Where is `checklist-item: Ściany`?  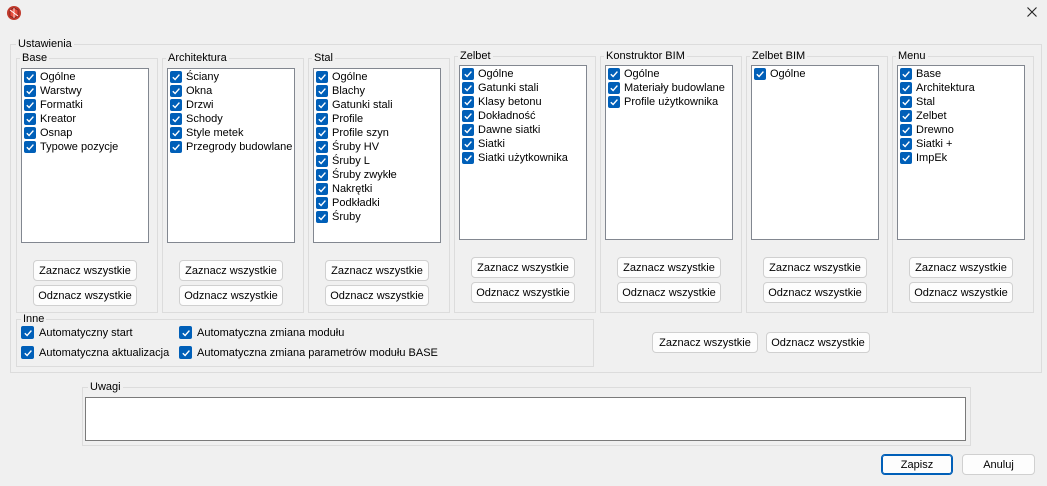
checklist-item: Ściany is located at coordinates (232, 77).